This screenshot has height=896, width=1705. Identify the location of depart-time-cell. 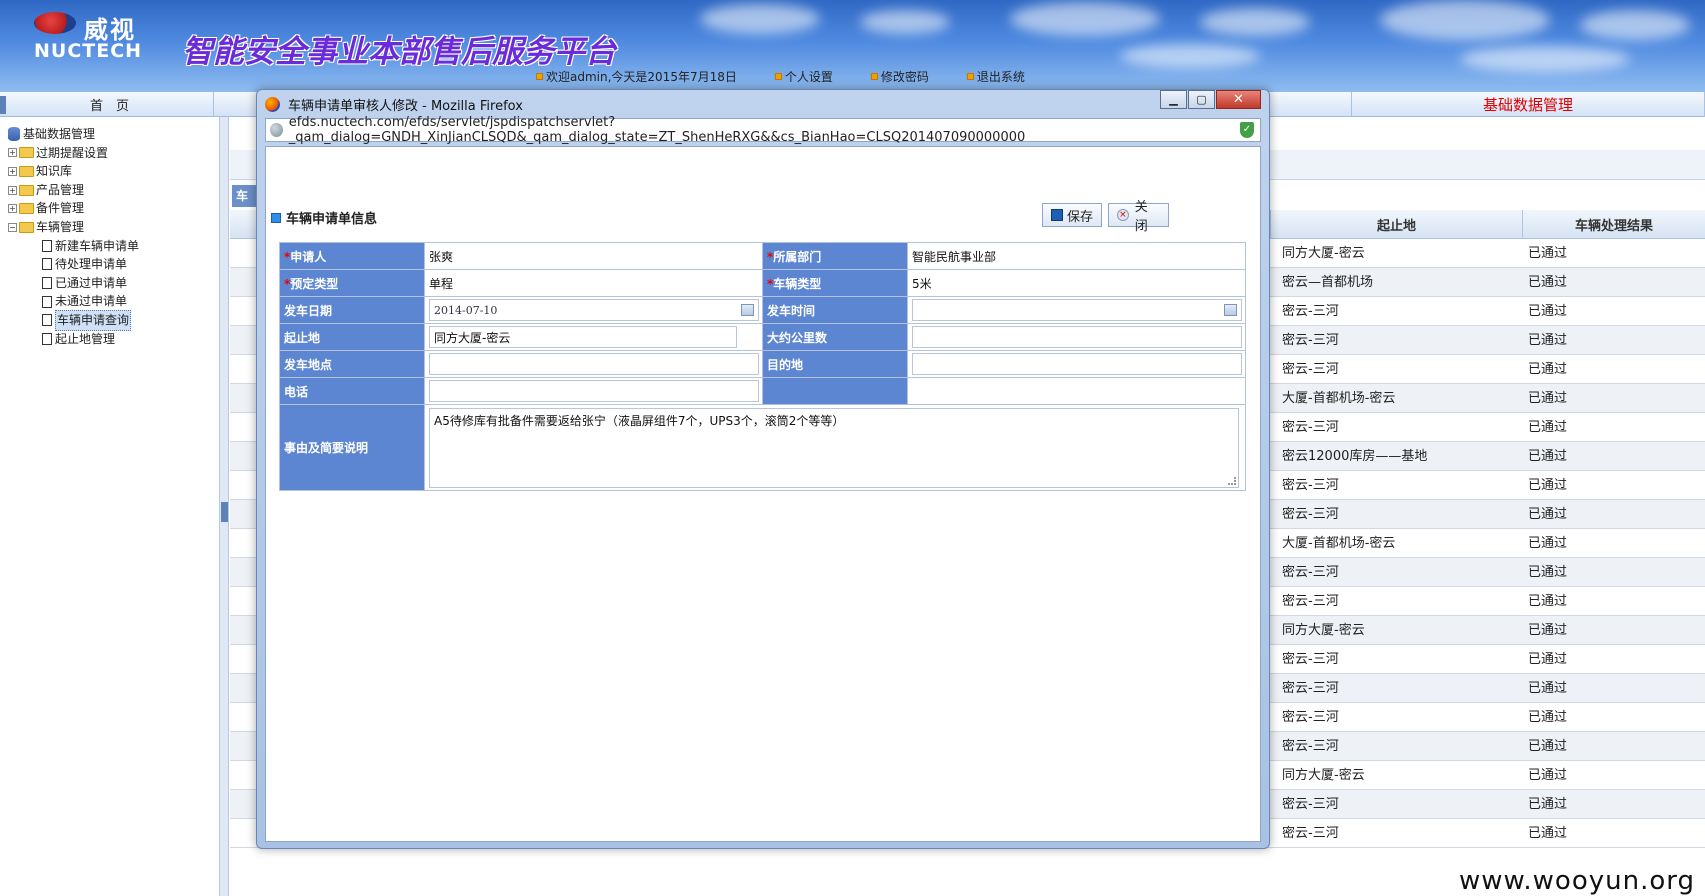
(1076, 310).